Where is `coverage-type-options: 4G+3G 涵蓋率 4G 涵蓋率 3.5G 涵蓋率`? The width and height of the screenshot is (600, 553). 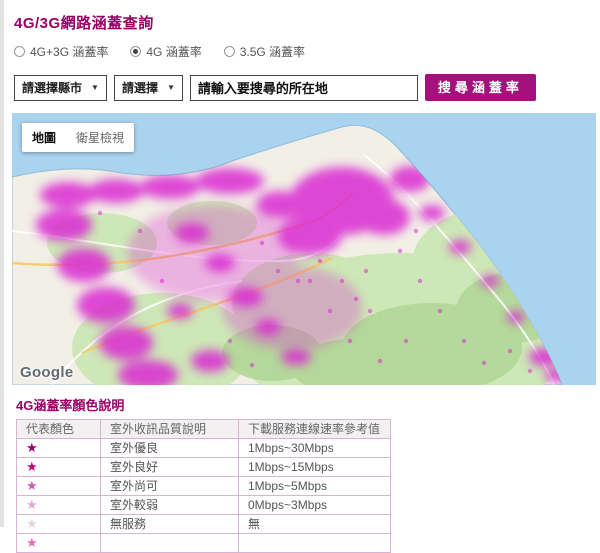 coverage-type-options: 4G+3G 涵蓋率 4G 涵蓋率 3.5G 涵蓋率 is located at coordinates (303, 51).